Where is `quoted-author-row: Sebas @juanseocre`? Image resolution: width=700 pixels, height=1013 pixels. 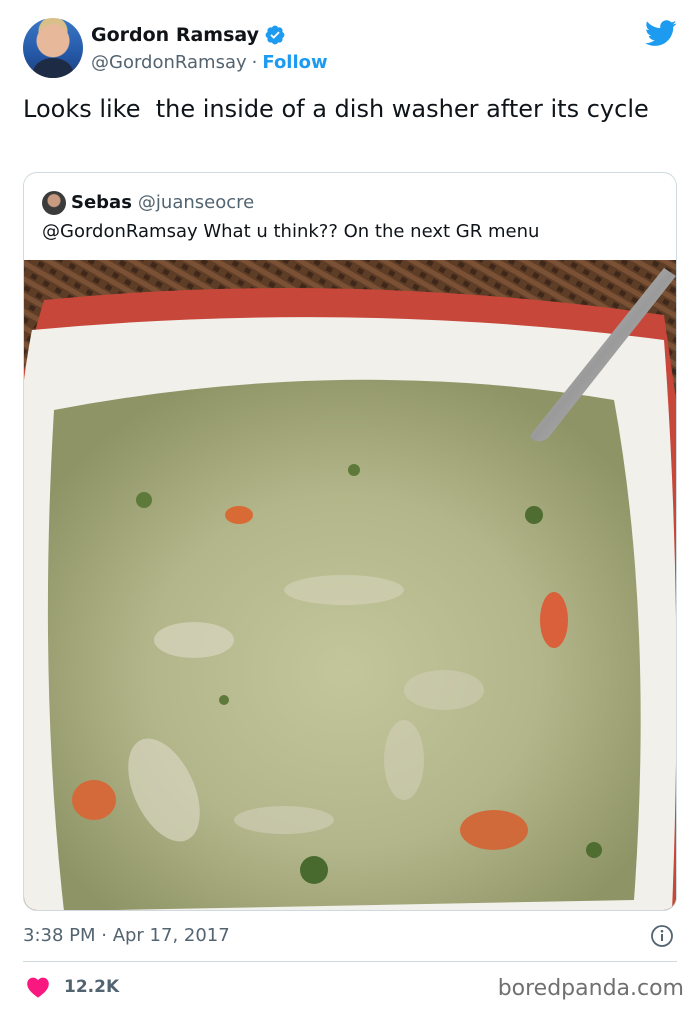 quoted-author-row: Sebas @juanseocre is located at coordinates (162, 202).